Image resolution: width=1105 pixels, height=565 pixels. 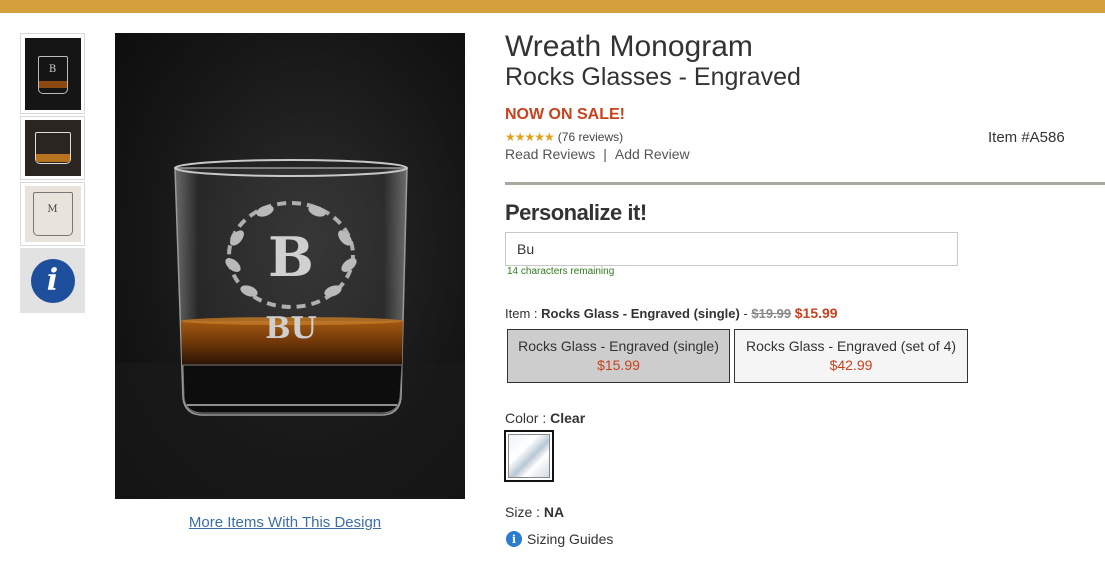 What do you see at coordinates (590, 137) in the screenshot?
I see `reviews-count: (76 reviews)` at bounding box center [590, 137].